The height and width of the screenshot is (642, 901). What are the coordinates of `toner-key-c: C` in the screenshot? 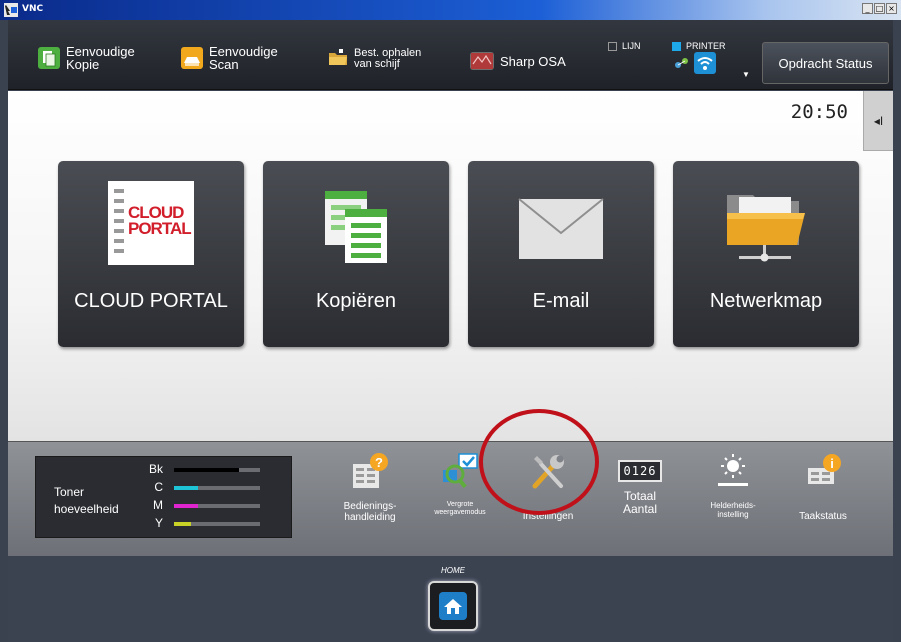 It's located at (158, 487).